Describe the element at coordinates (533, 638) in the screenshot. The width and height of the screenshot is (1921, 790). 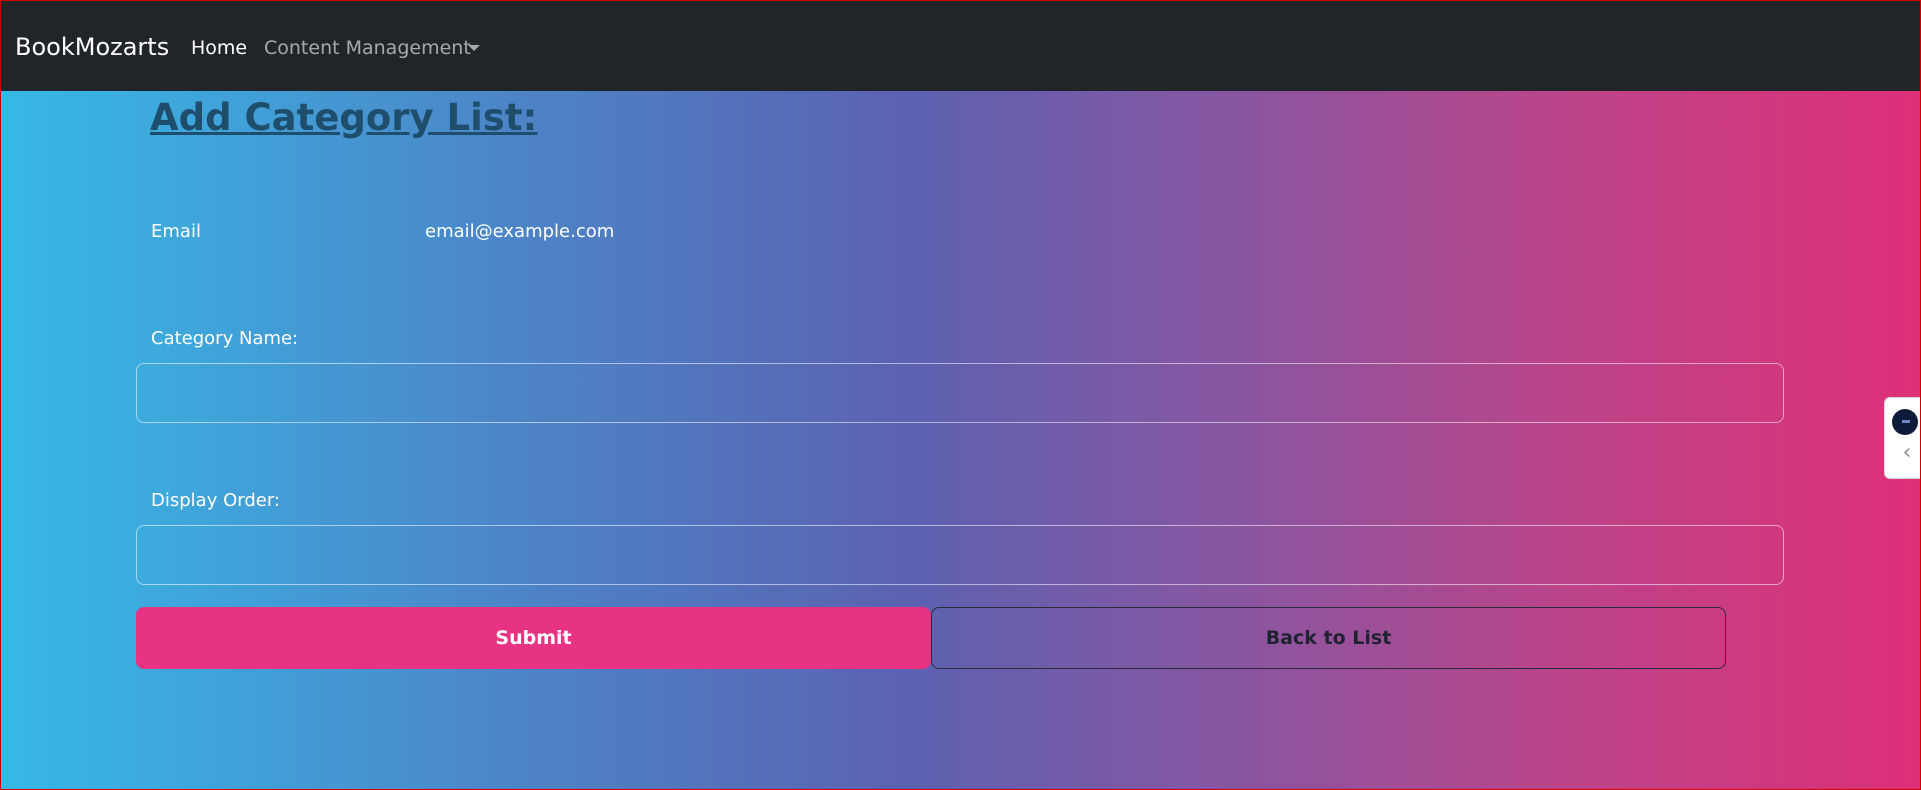
I see `submit-button: Submit` at that location.